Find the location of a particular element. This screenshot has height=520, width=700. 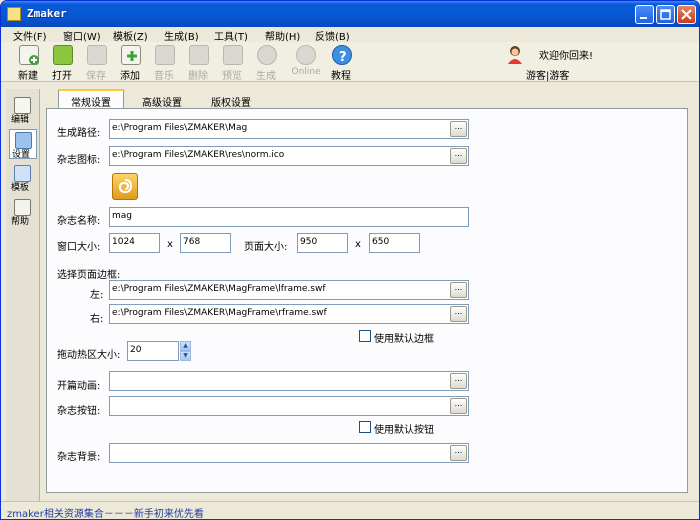

use-default-buttons-label: 使用默认按钮 is located at coordinates (404, 430).